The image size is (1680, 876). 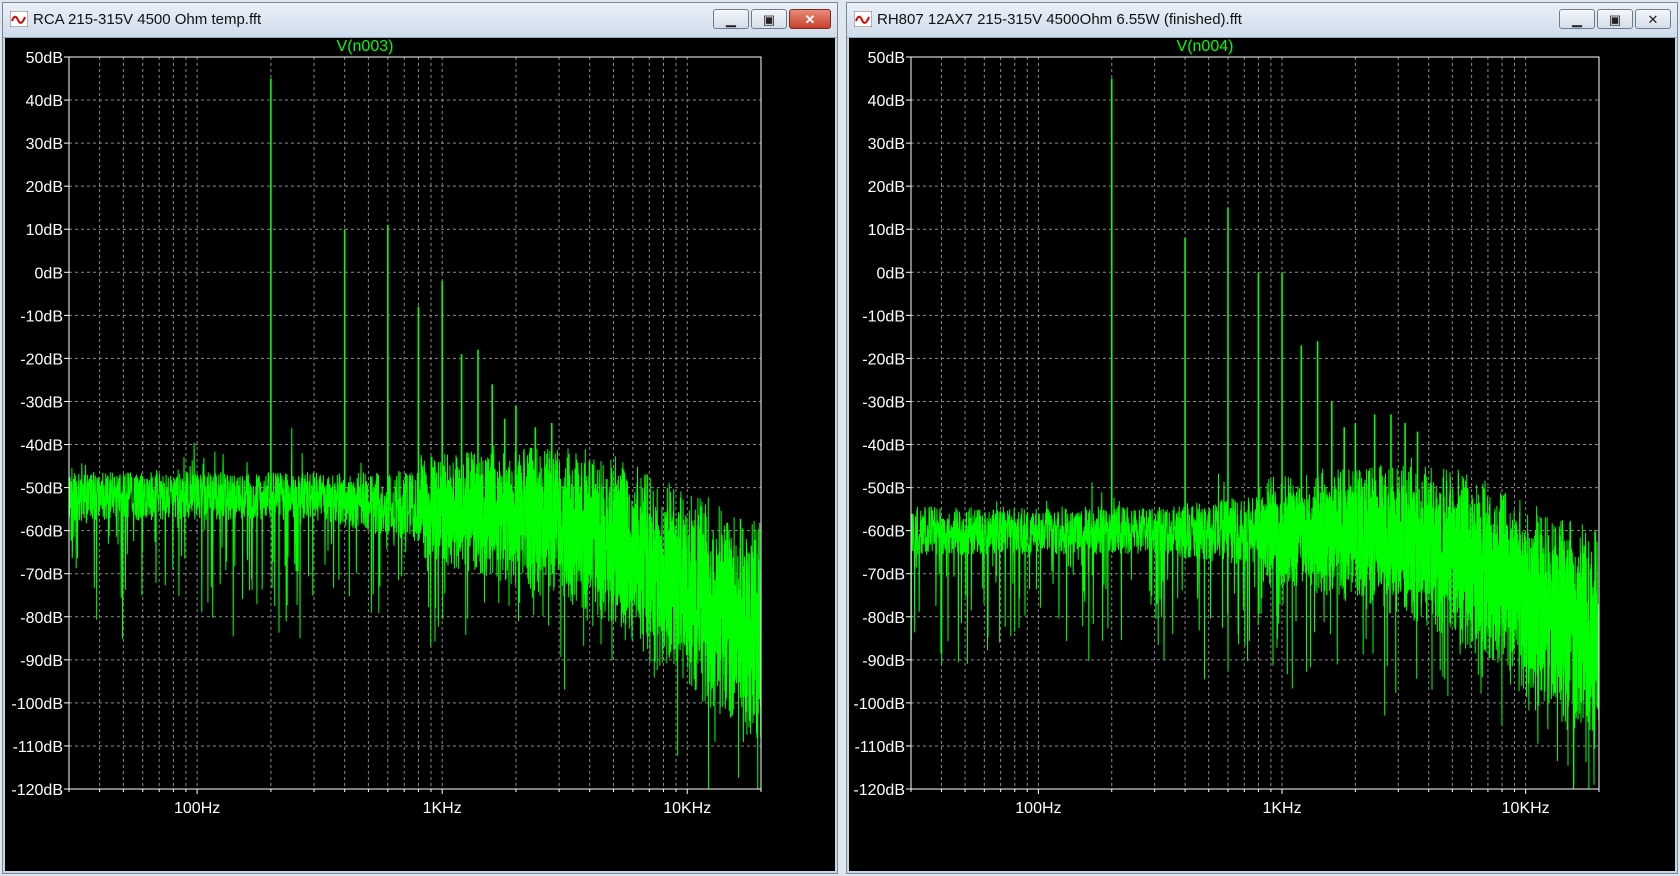 What do you see at coordinates (365, 46) in the screenshot?
I see `trace-title: V(n003)` at bounding box center [365, 46].